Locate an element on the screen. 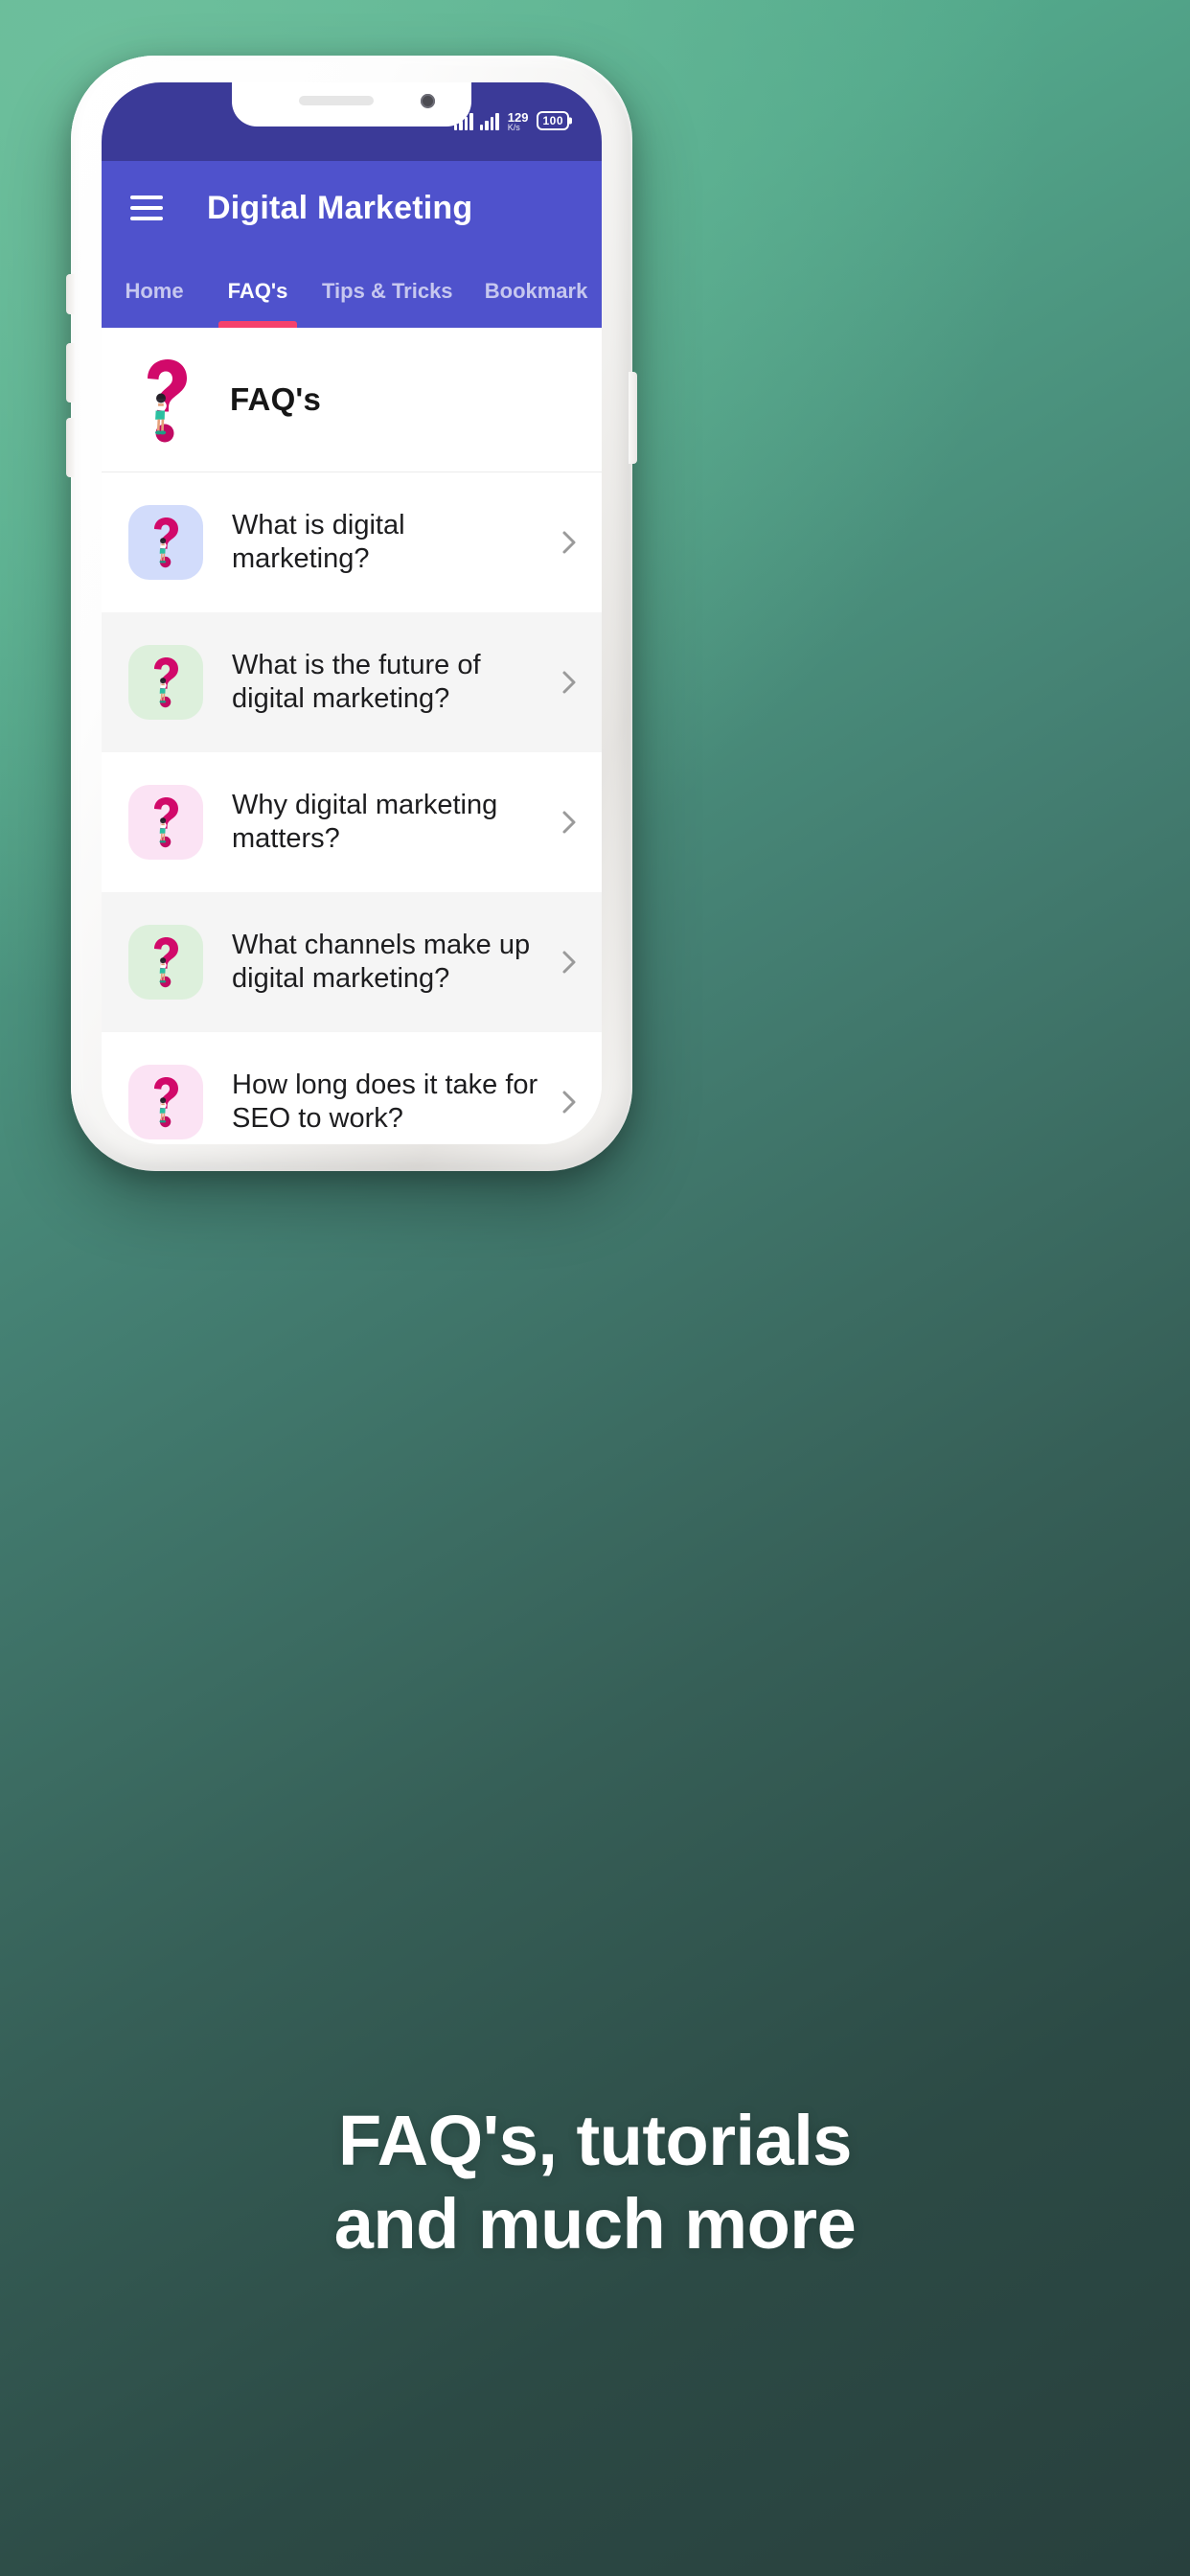 This screenshot has width=1190, height=2576. phone-volume-up-button is located at coordinates (70, 373).